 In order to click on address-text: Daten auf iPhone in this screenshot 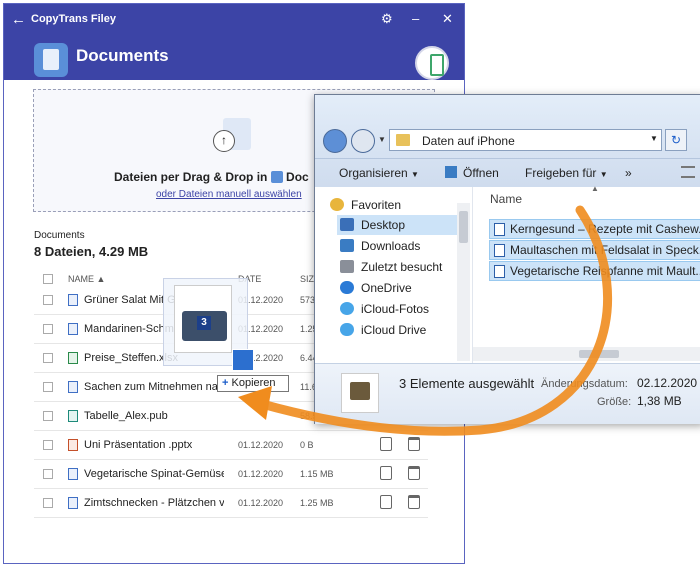, I will do `click(468, 141)`.